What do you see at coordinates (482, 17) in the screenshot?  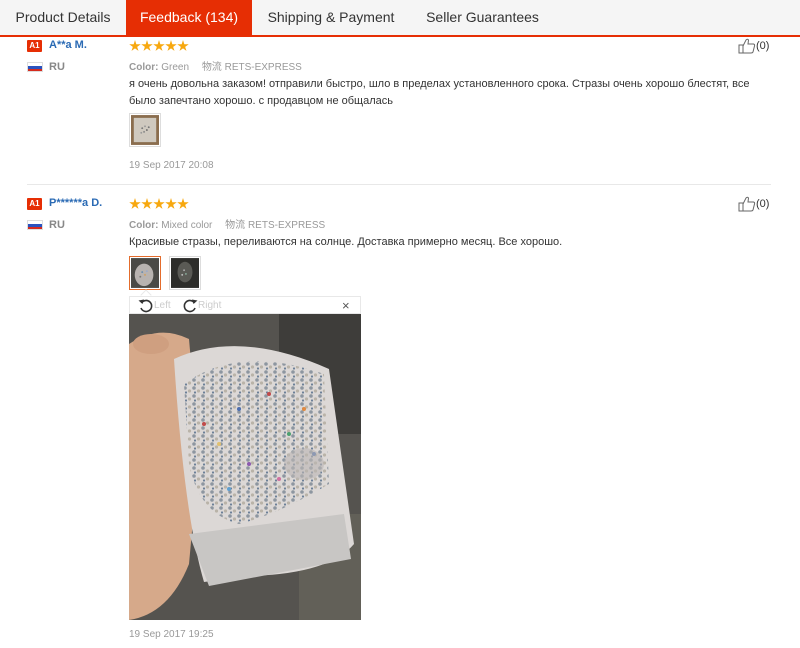 I see `tab-seller-guarantees: Seller Guarantees` at bounding box center [482, 17].